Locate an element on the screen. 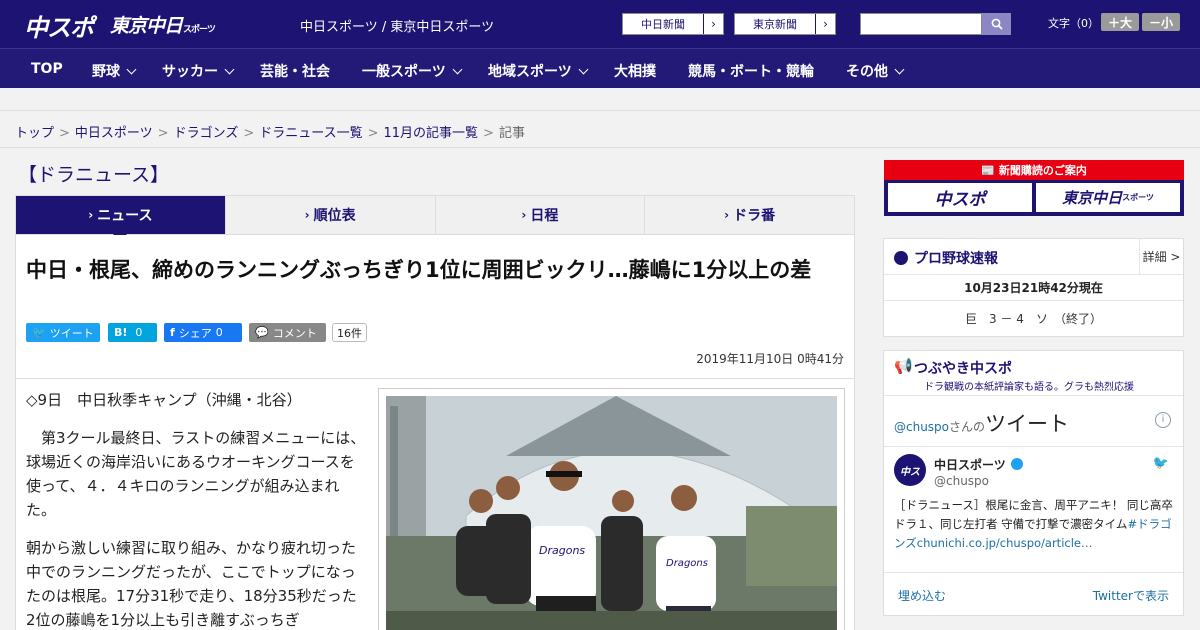 This screenshot has width=1200, height=630. tweet-button: 🐦 ツイート is located at coordinates (63, 332).